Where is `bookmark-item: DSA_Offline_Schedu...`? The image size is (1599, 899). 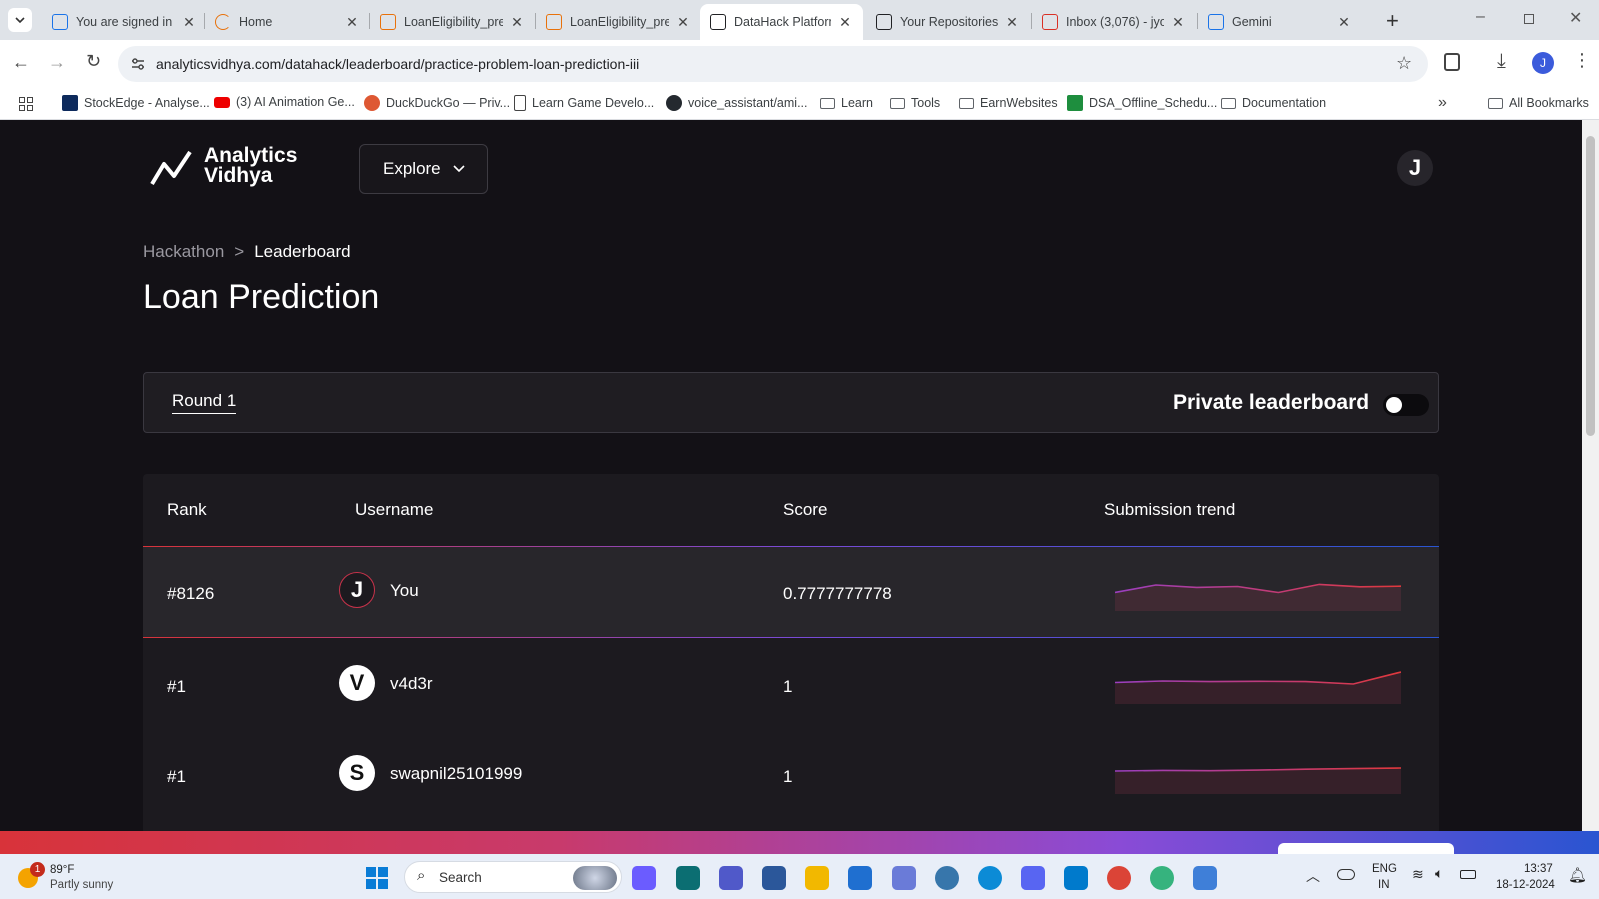
bookmark-item: DSA_Offline_Schedu... is located at coordinates (1142, 103).